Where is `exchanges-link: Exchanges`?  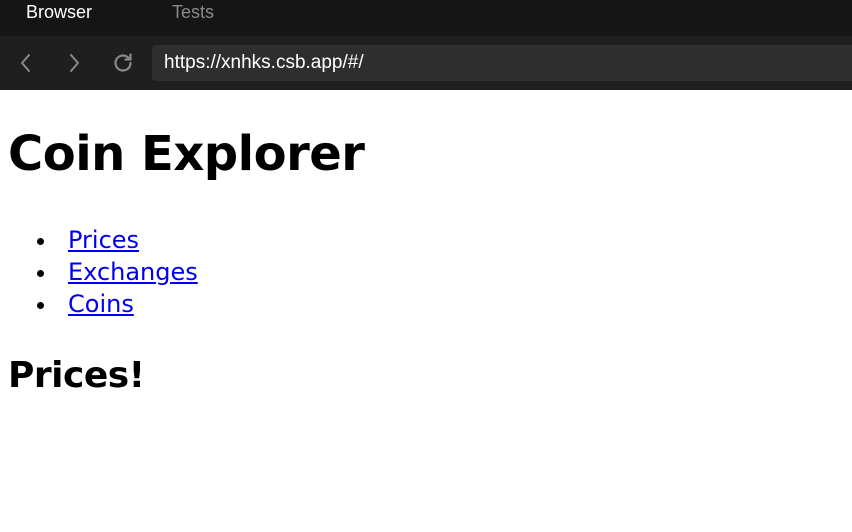 exchanges-link: Exchanges is located at coordinates (133, 272).